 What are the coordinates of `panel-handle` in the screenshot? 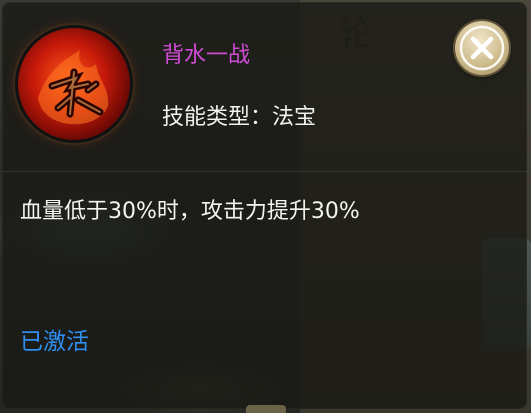 It's located at (266, 409).